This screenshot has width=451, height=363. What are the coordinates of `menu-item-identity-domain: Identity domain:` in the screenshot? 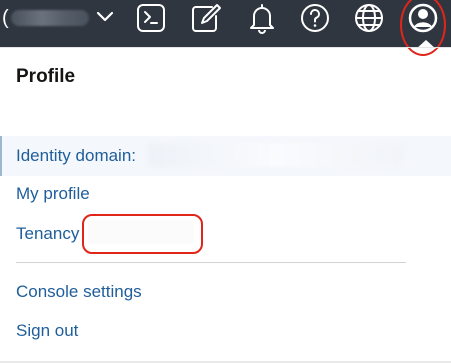 It's located at (76, 156).